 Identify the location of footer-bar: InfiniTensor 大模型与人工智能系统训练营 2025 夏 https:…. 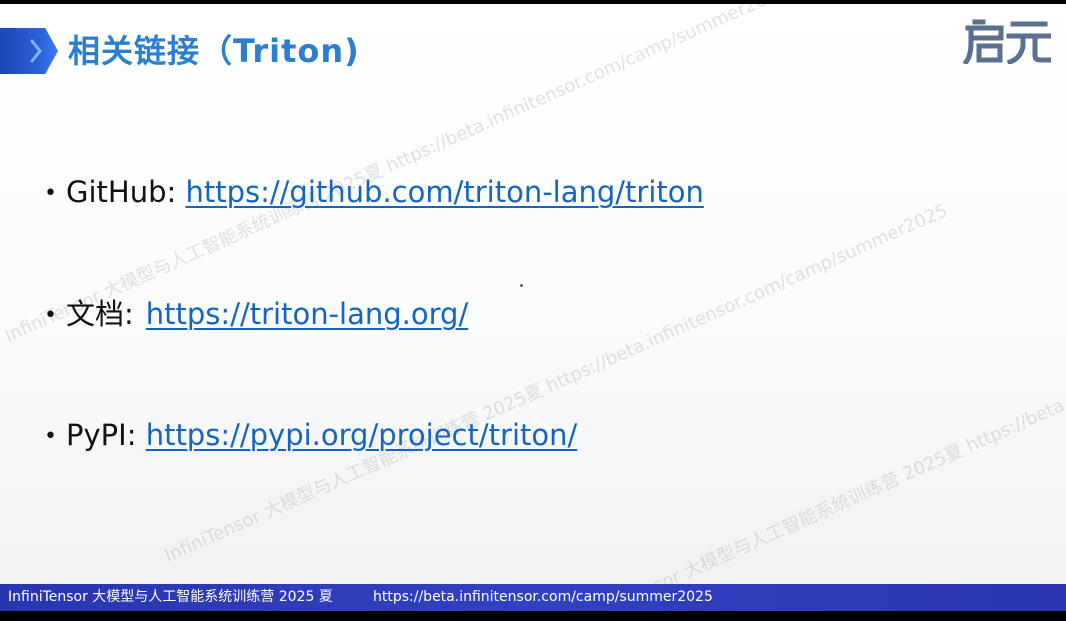
(533, 597).